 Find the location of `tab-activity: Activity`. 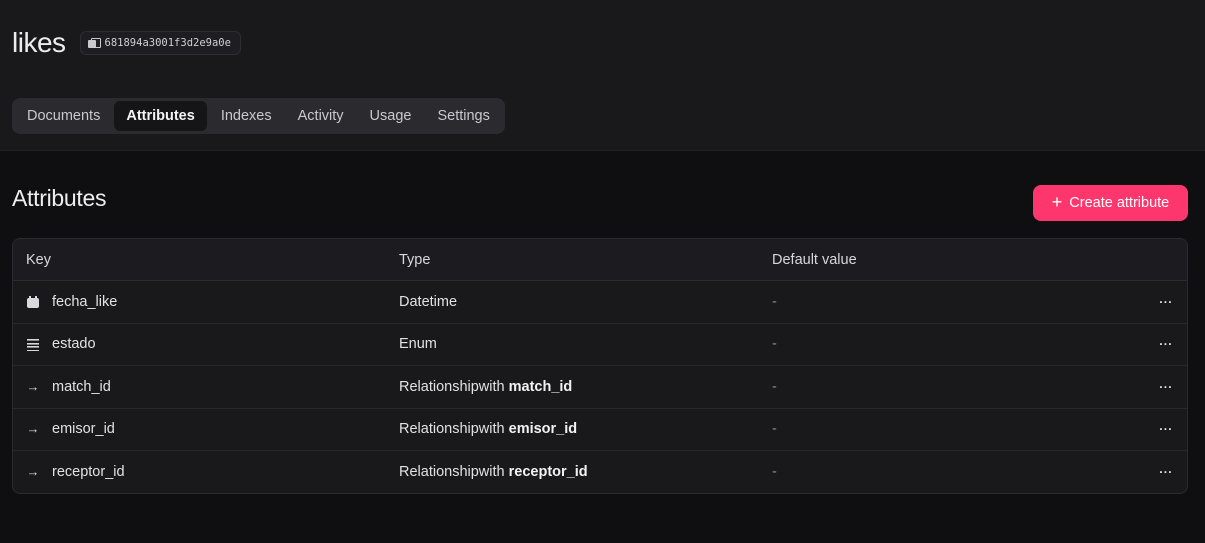

tab-activity: Activity is located at coordinates (321, 116).